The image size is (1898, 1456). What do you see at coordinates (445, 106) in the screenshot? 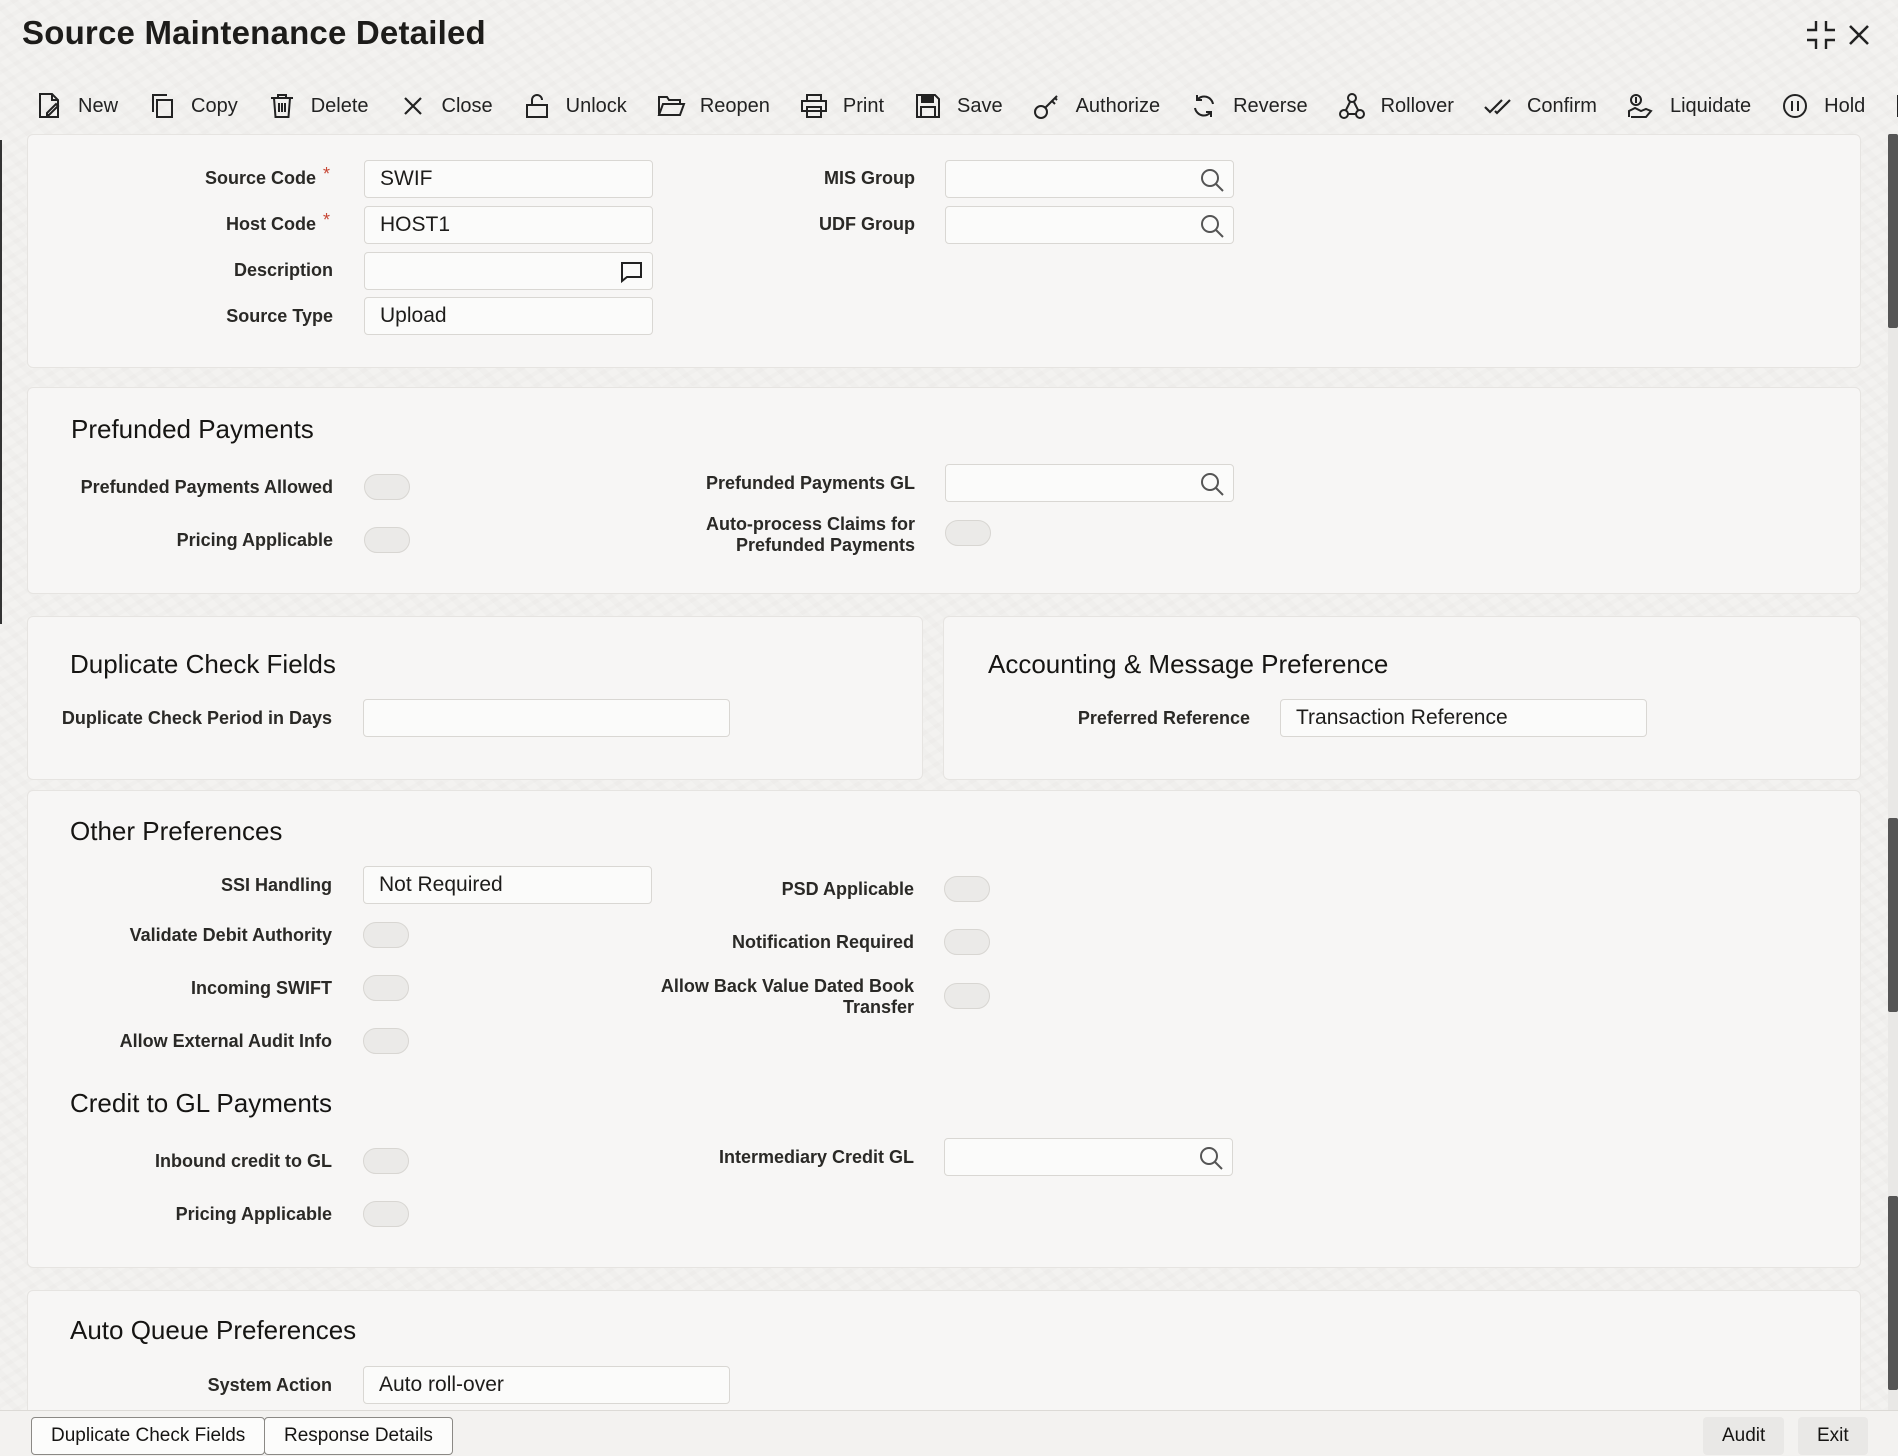
I see `close-record-button: Close` at bounding box center [445, 106].